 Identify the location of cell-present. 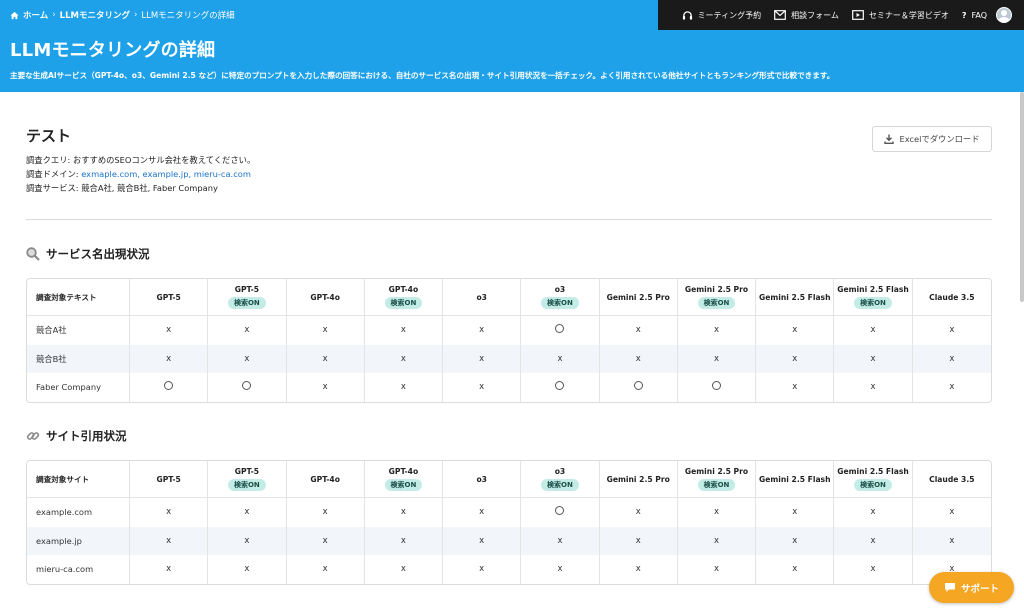
(560, 512).